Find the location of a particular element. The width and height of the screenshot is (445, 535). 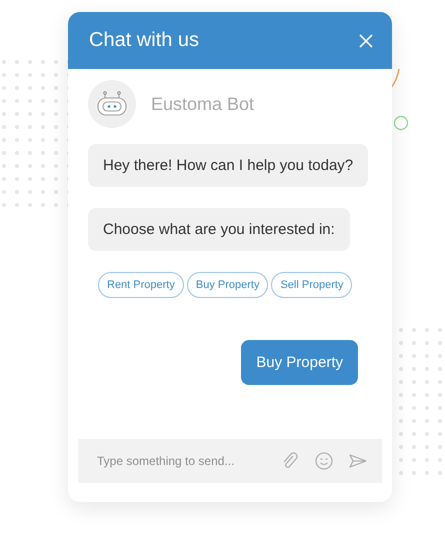

option-chip: Rent Property is located at coordinates (141, 285).